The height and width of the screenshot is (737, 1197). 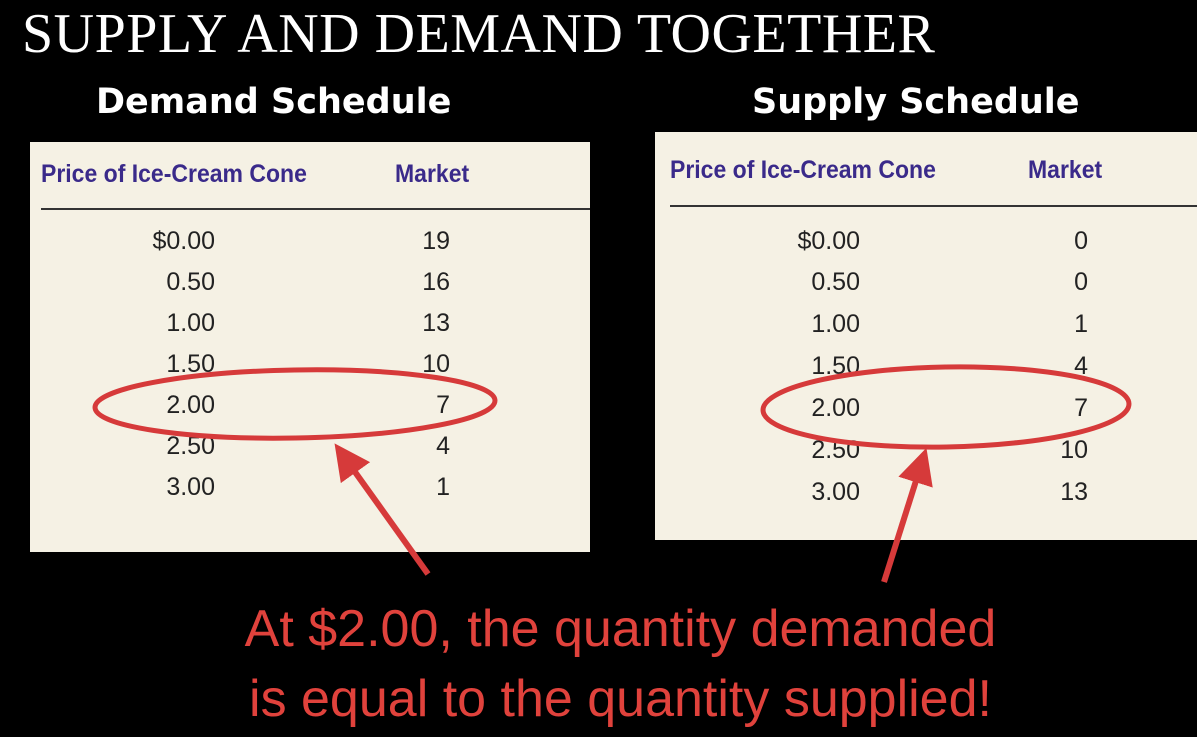 I want to click on caption-line-1: At $2.00, the quantity demanded, so click(x=620, y=629).